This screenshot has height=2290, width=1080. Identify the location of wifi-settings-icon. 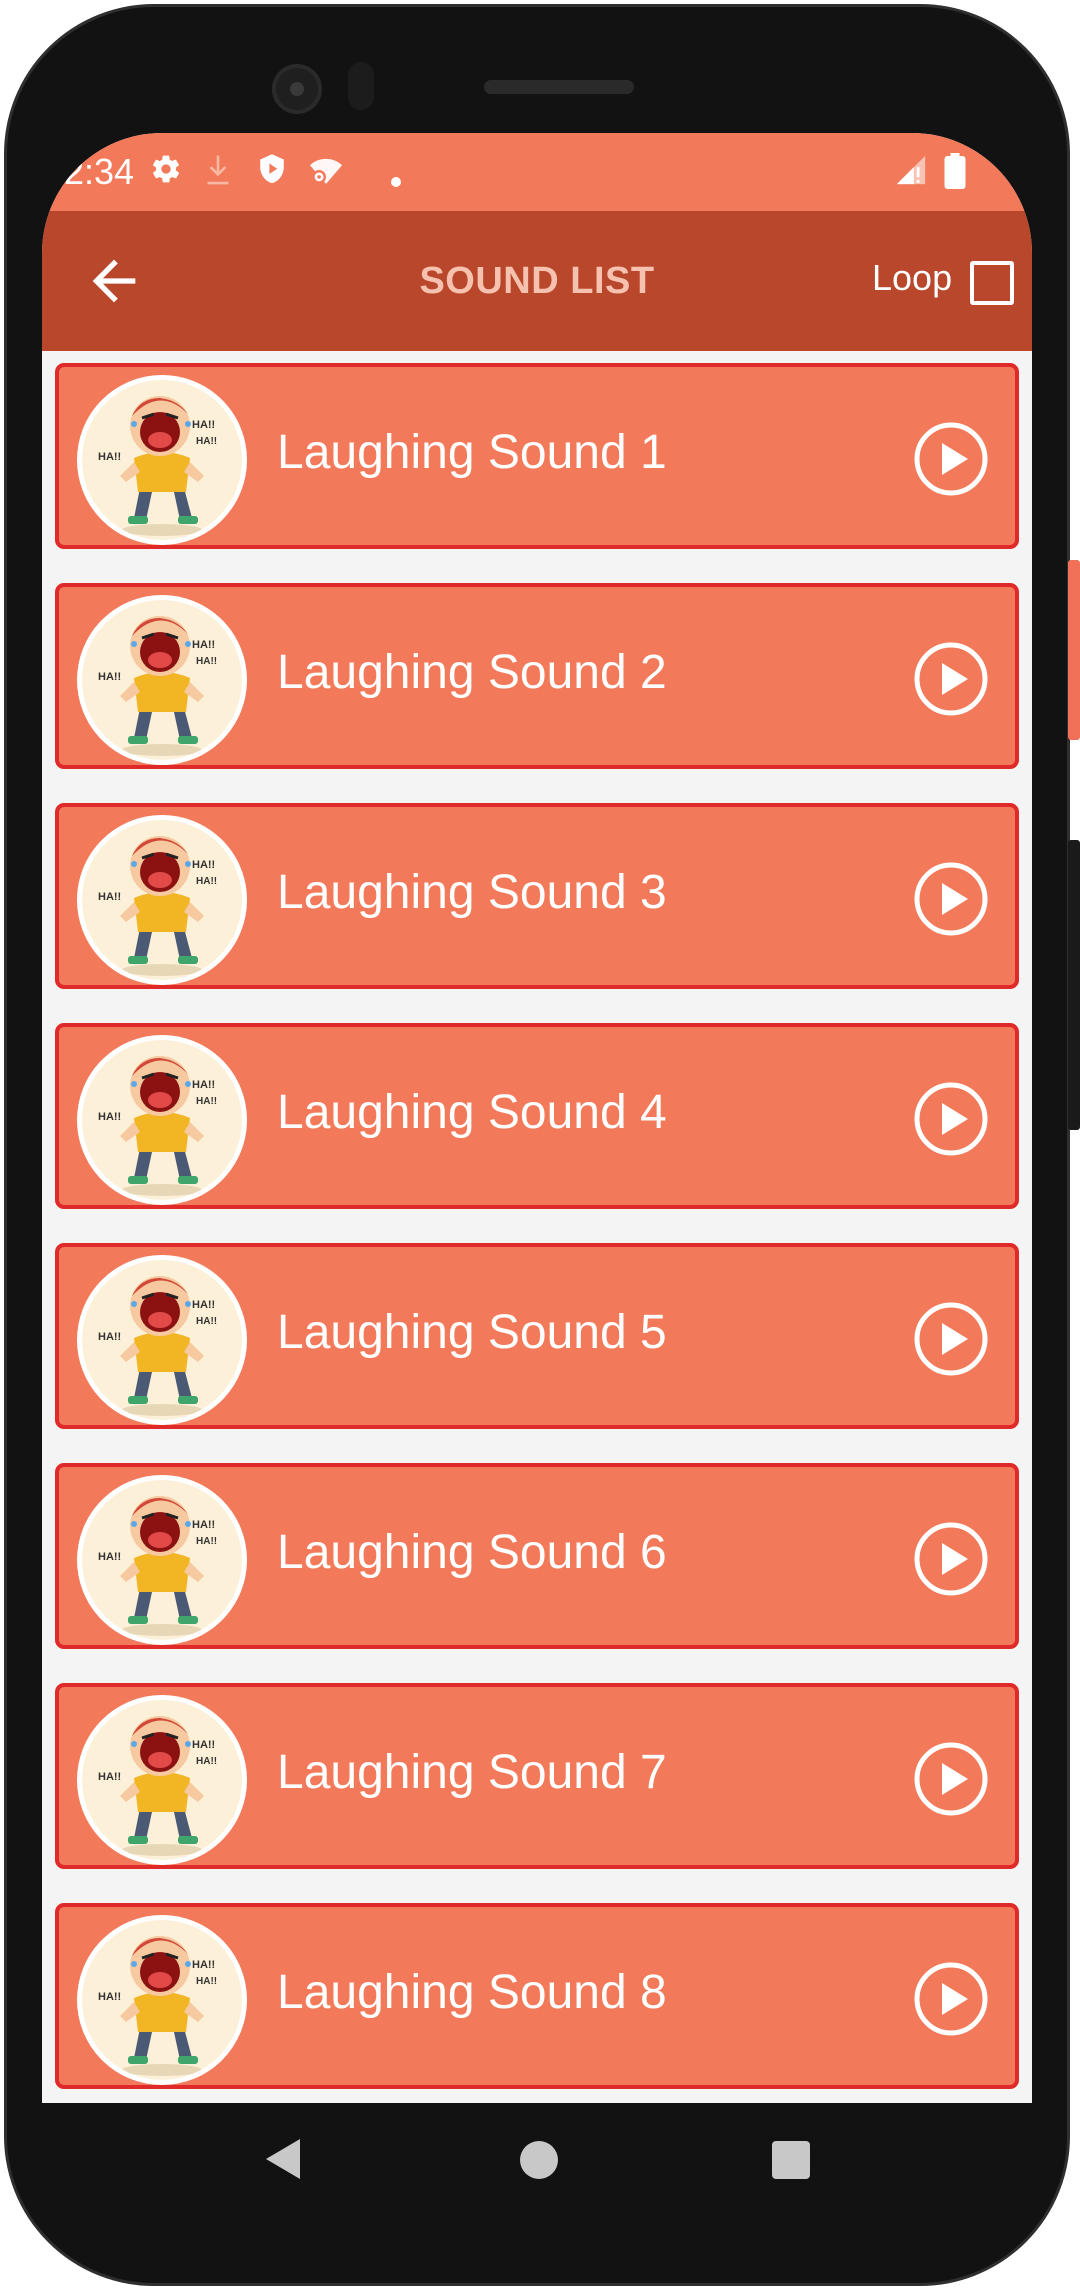
(326, 173).